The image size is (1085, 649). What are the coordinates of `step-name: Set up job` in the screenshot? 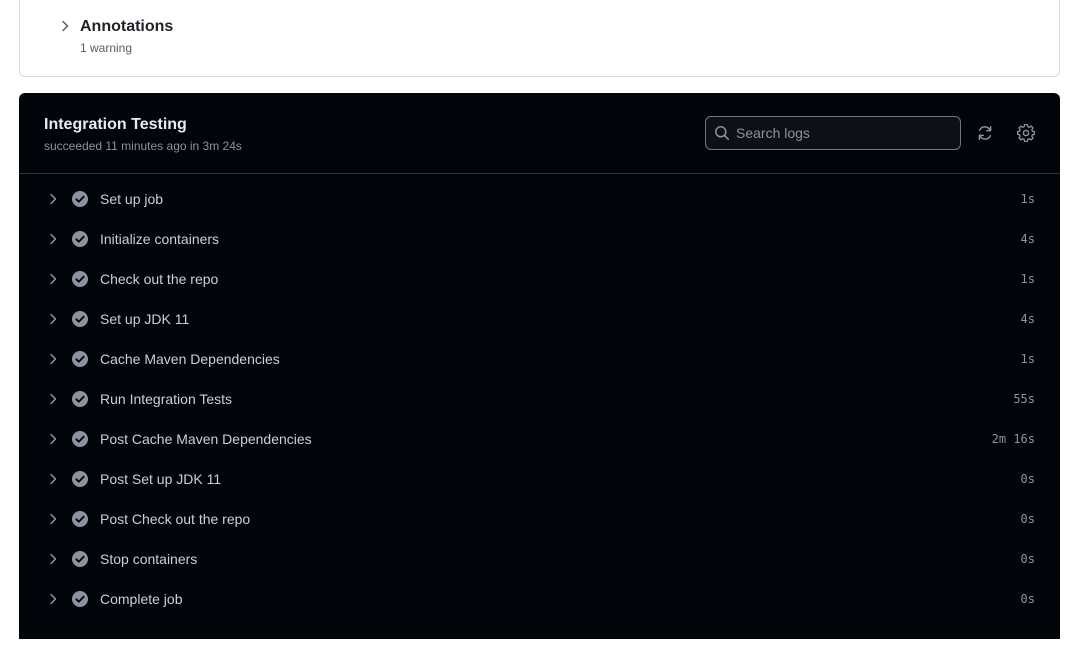 It's located at (132, 199).